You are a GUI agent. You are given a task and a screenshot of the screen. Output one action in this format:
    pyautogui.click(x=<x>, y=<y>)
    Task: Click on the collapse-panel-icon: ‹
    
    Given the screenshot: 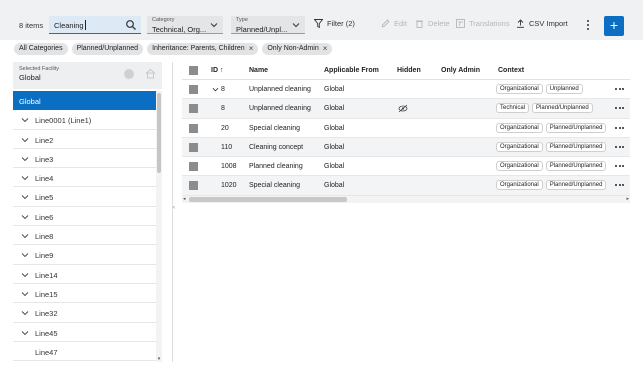 What is the action you would take?
    pyautogui.click(x=174, y=208)
    